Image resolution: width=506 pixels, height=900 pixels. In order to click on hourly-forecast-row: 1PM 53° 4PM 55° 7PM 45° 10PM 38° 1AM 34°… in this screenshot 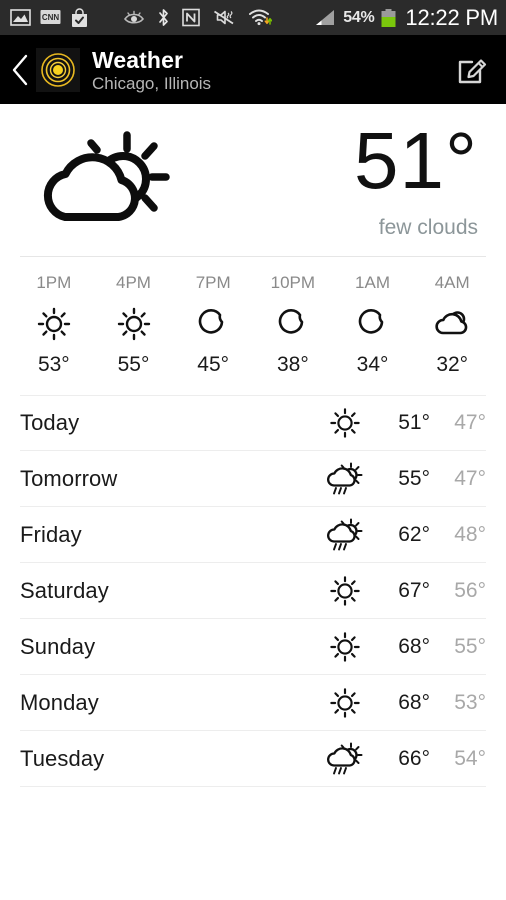, I will do `click(253, 322)`.